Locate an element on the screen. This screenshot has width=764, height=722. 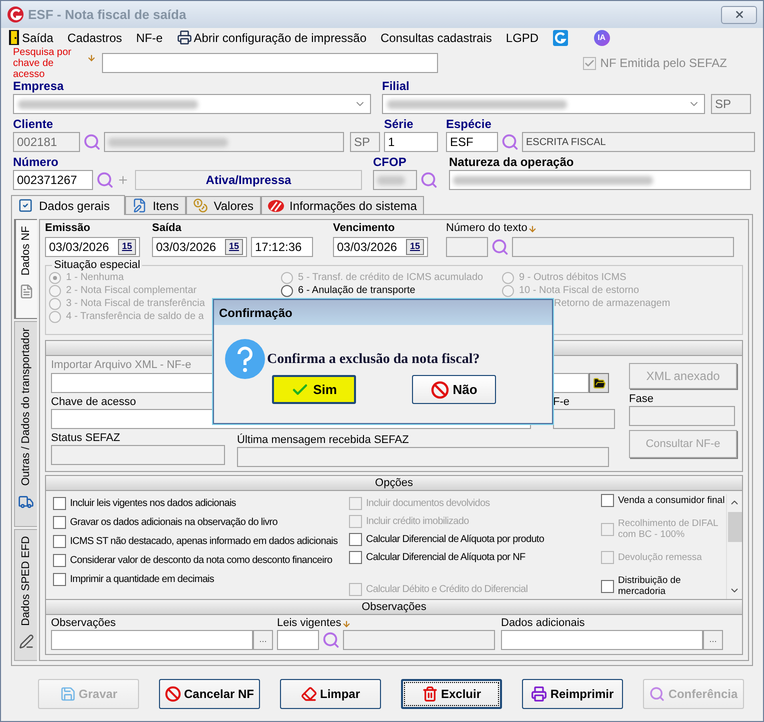
tab: Dados gerais is located at coordinates (68, 205).